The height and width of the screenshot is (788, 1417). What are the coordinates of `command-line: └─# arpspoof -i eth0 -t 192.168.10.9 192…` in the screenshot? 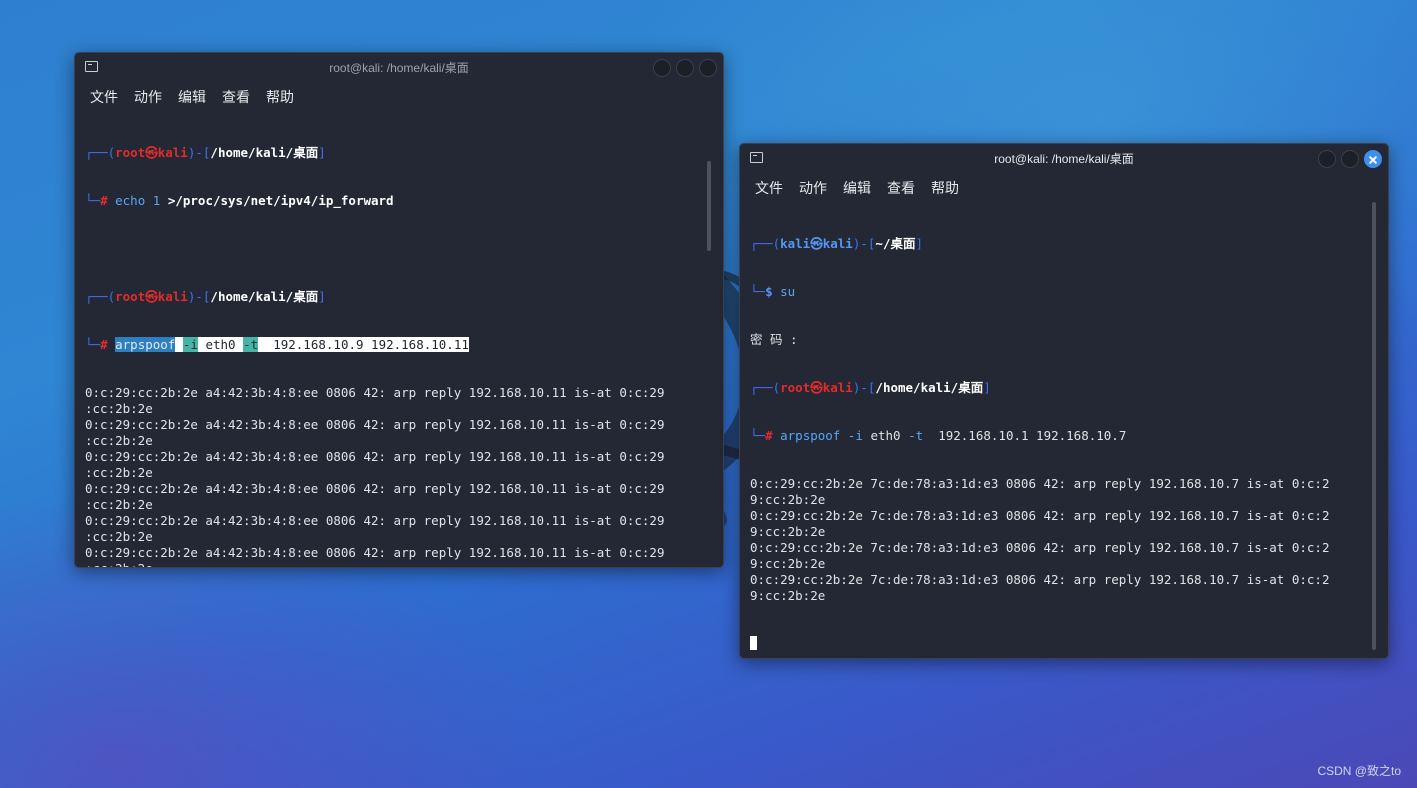 It's located at (277, 344).